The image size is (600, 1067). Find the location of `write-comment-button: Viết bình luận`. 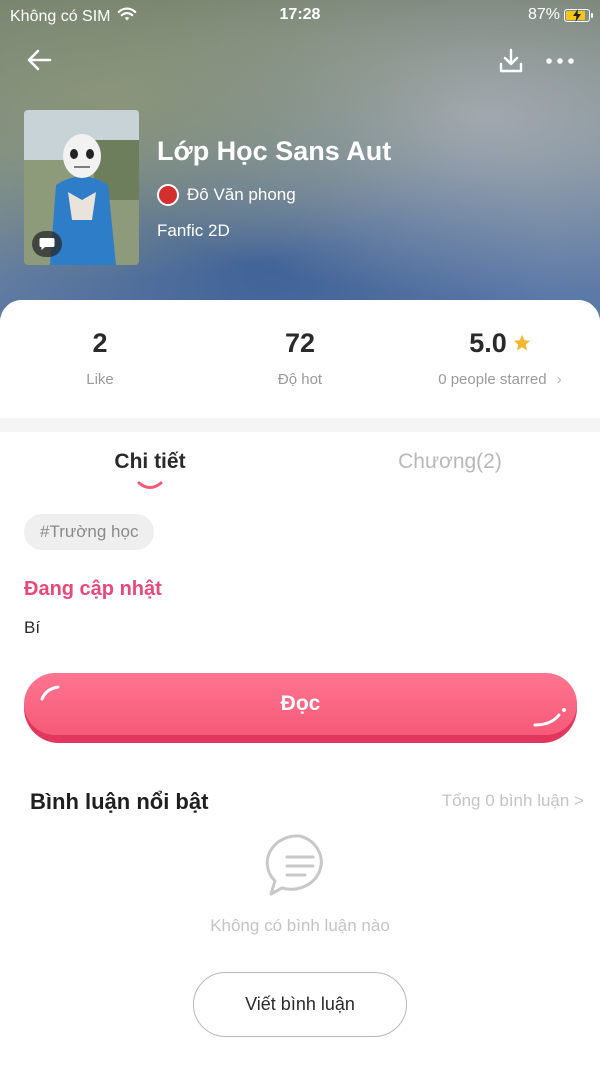

write-comment-button: Viết bình luận is located at coordinates (300, 1004).